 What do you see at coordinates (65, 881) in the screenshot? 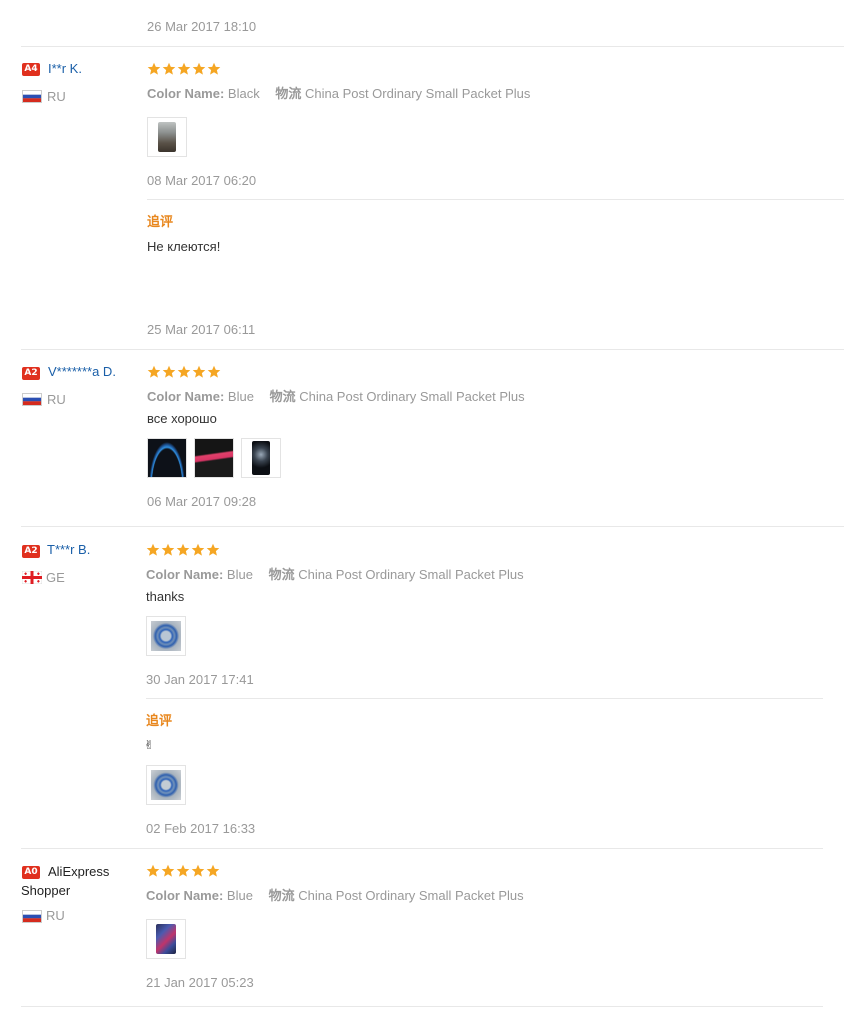
I see `reviewer-name: AliExpress Shopper` at bounding box center [65, 881].